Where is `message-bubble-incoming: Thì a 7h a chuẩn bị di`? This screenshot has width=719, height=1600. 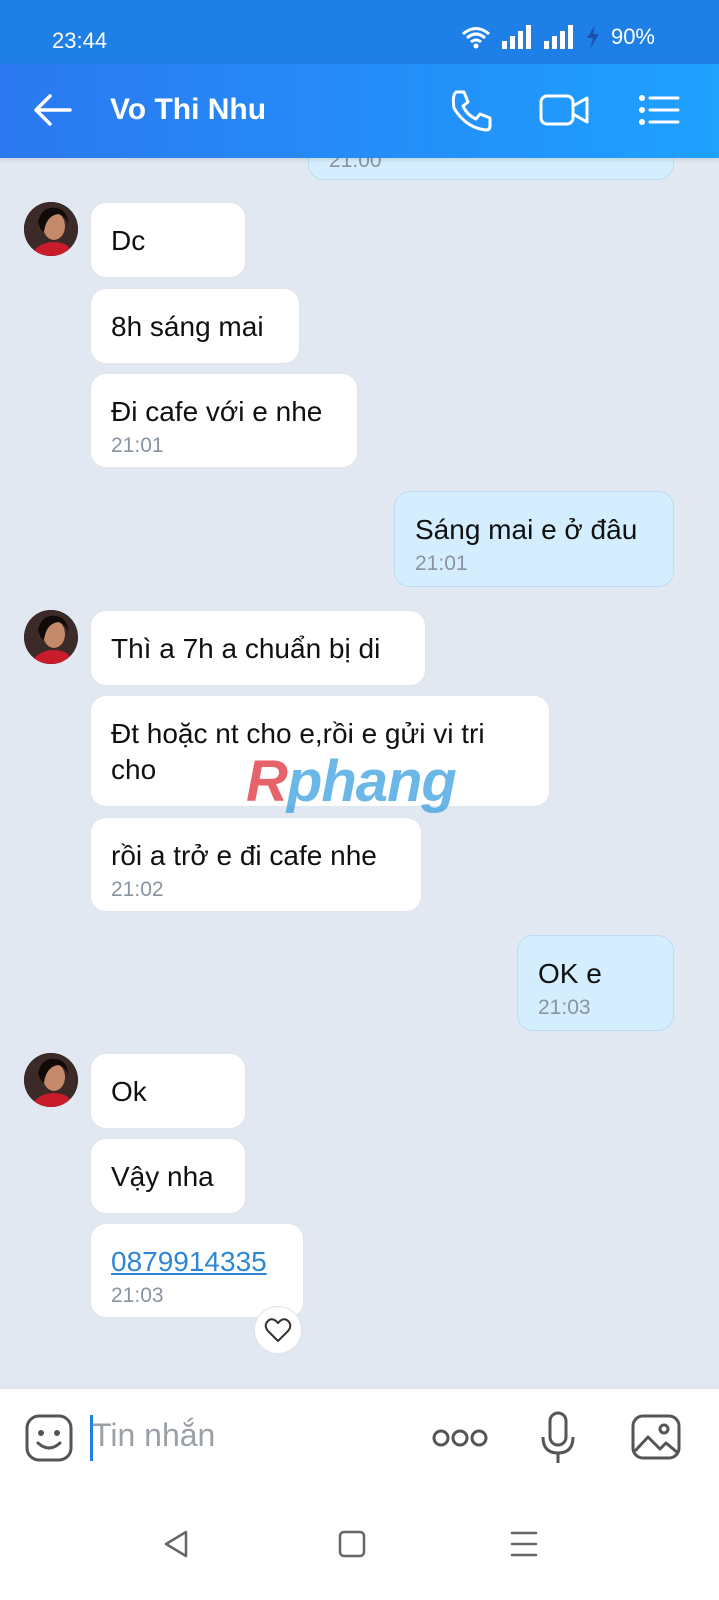
message-bubble-incoming: Thì a 7h a chuẩn bị di is located at coordinates (258, 648).